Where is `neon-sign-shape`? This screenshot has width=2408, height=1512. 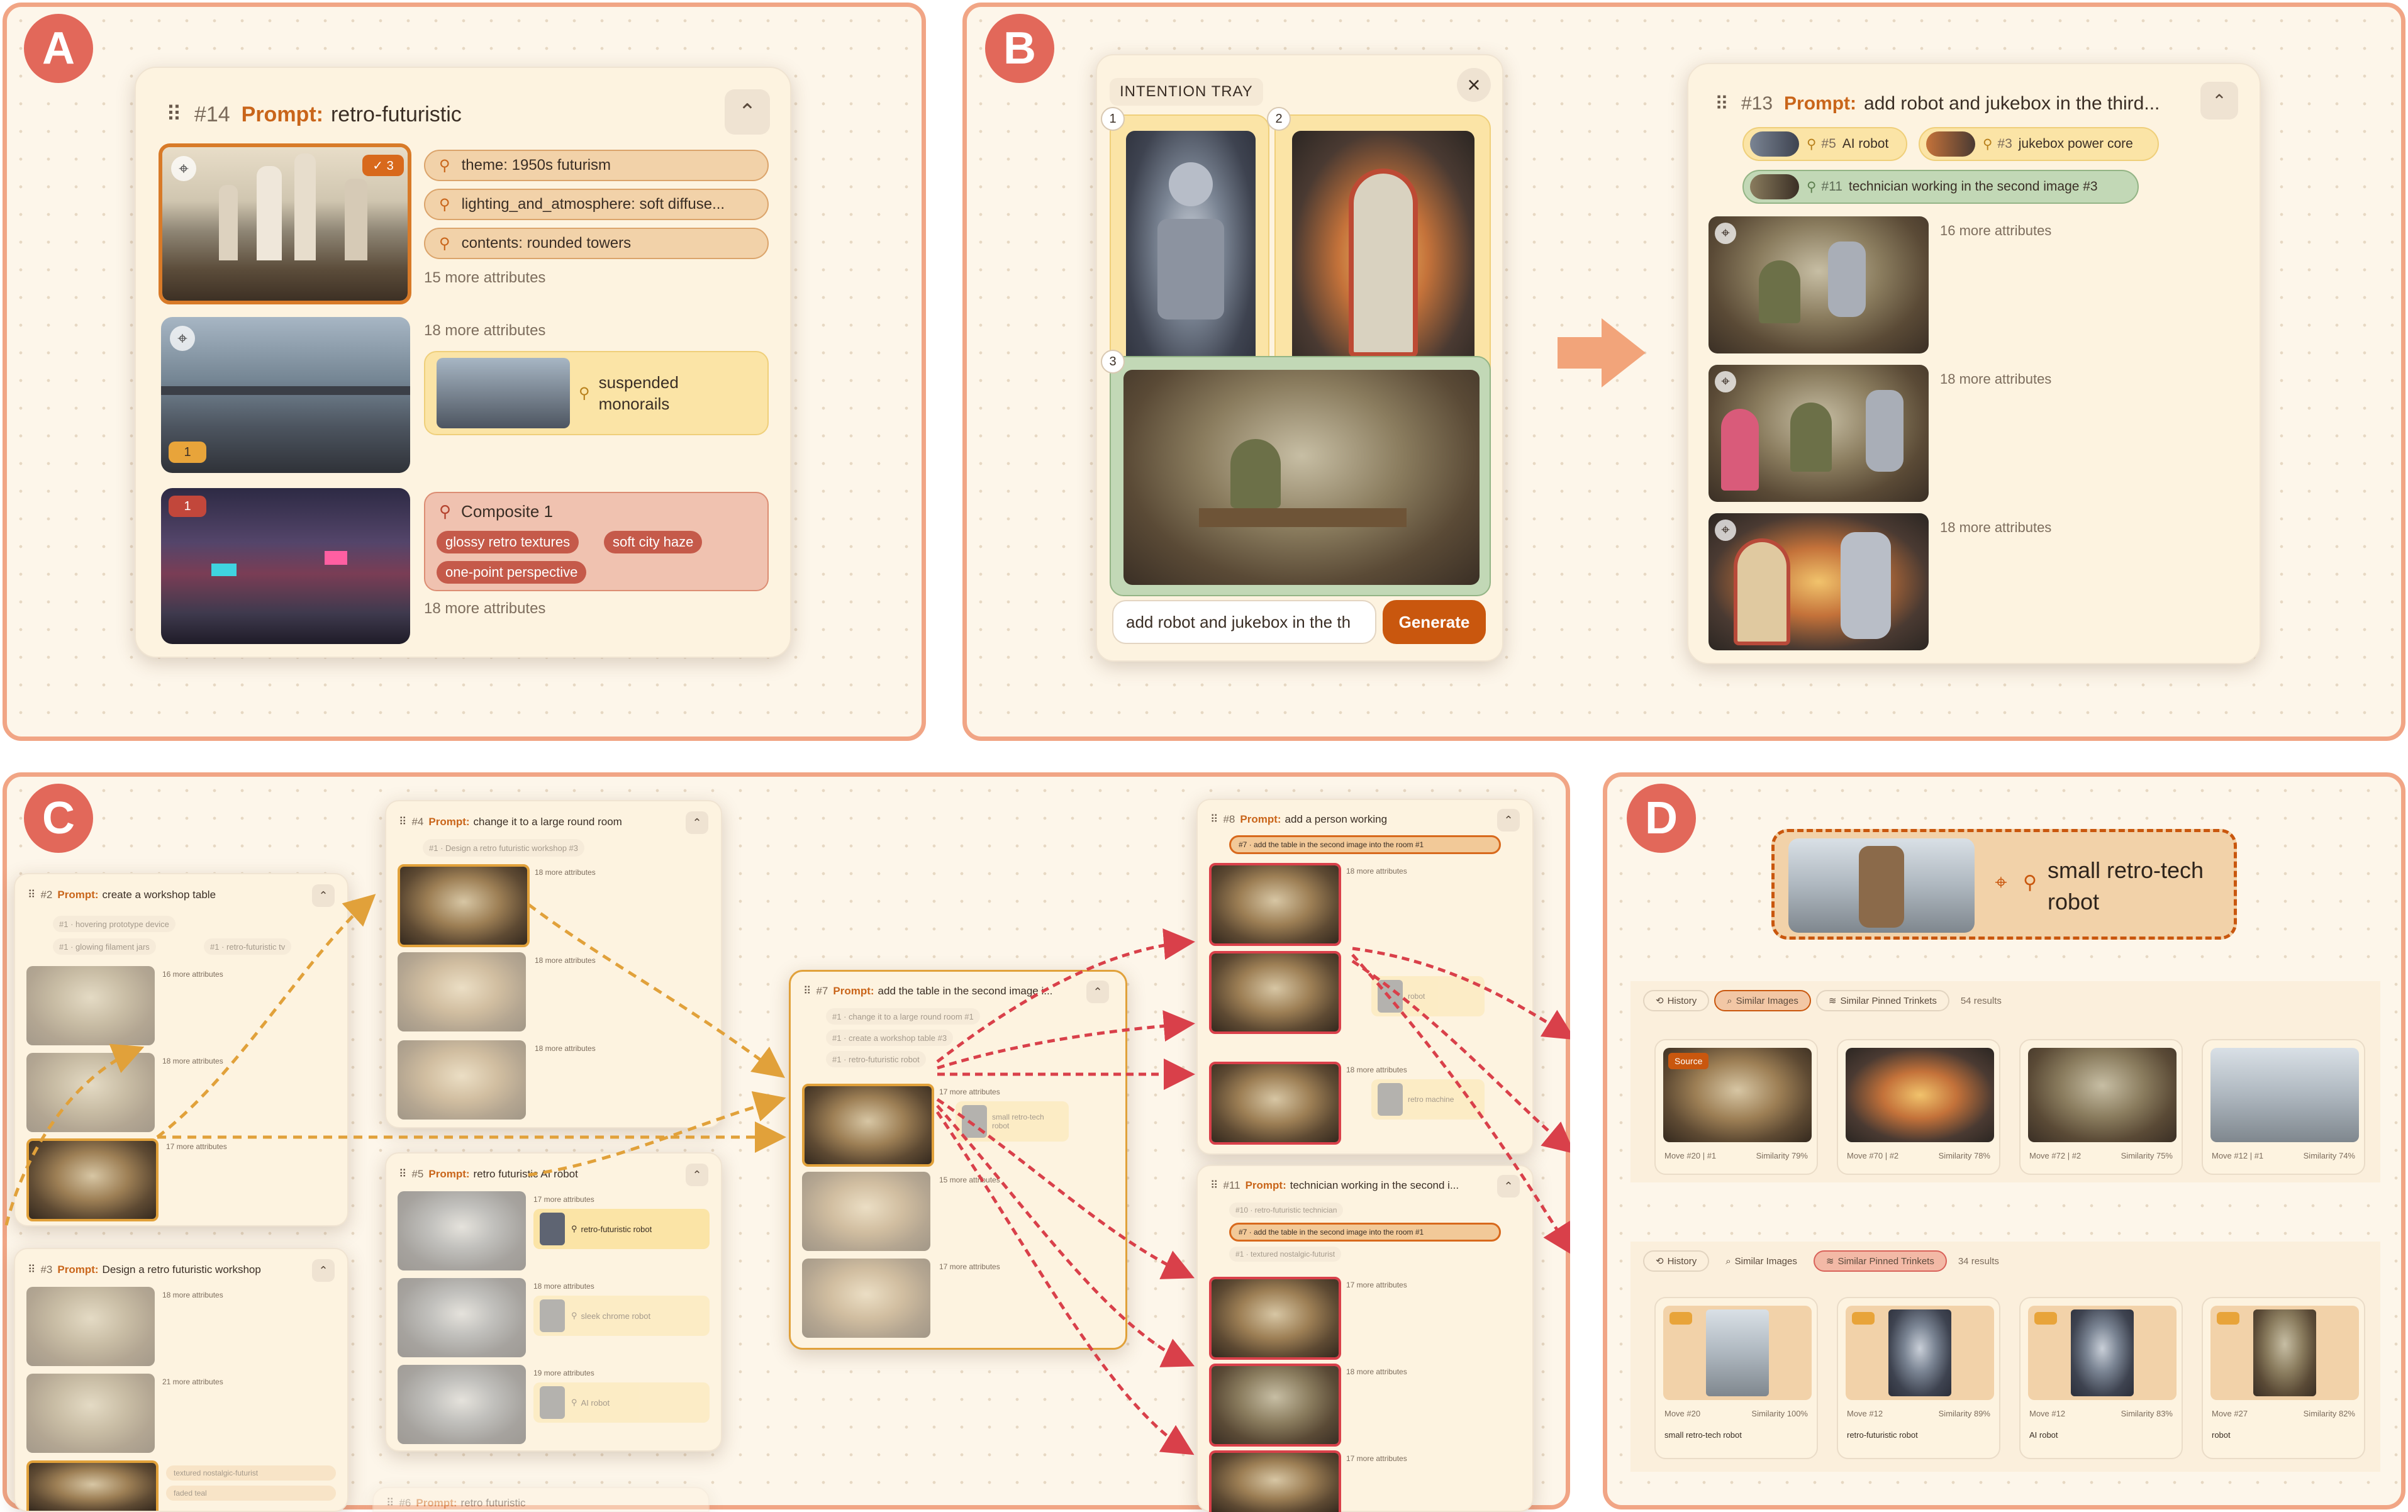
neon-sign-shape is located at coordinates (224, 570).